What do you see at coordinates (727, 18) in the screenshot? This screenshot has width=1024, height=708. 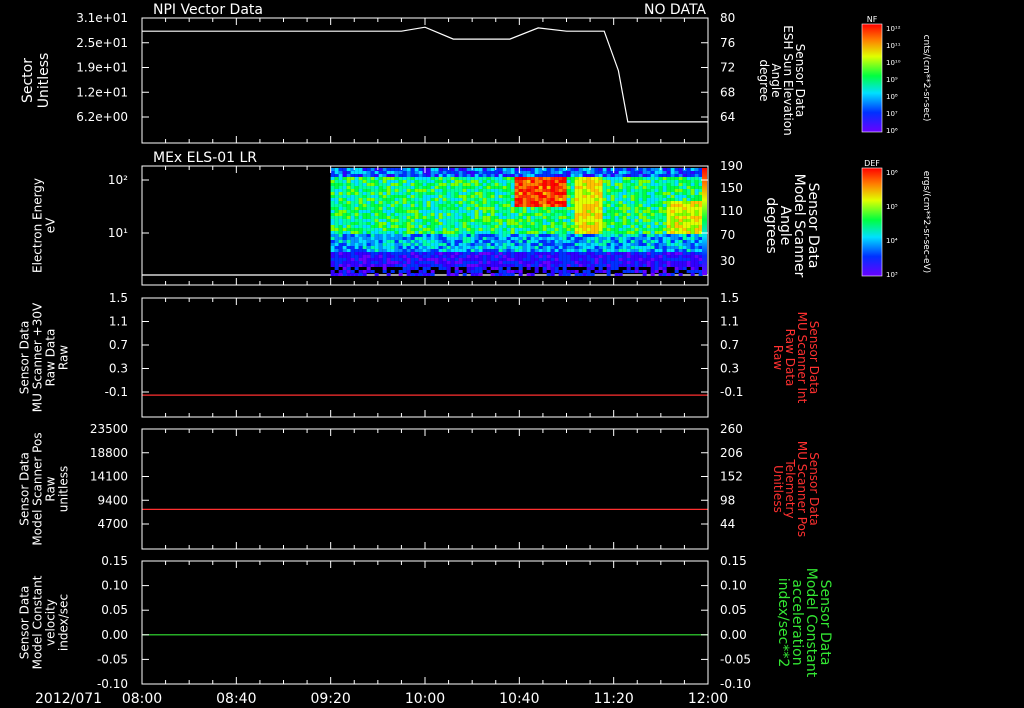 I see `y-tick-label-right: 80` at bounding box center [727, 18].